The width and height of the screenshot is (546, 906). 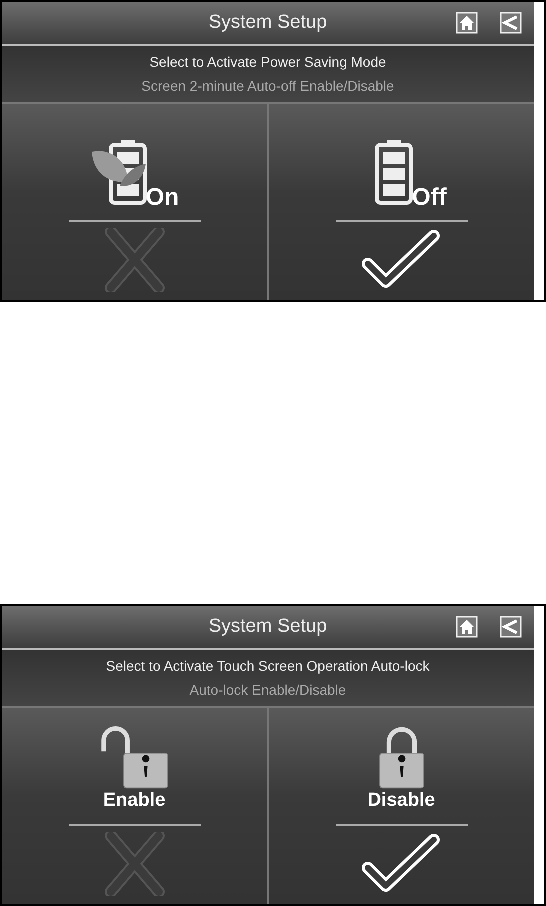 I want to click on option-label: Off, so click(x=429, y=198).